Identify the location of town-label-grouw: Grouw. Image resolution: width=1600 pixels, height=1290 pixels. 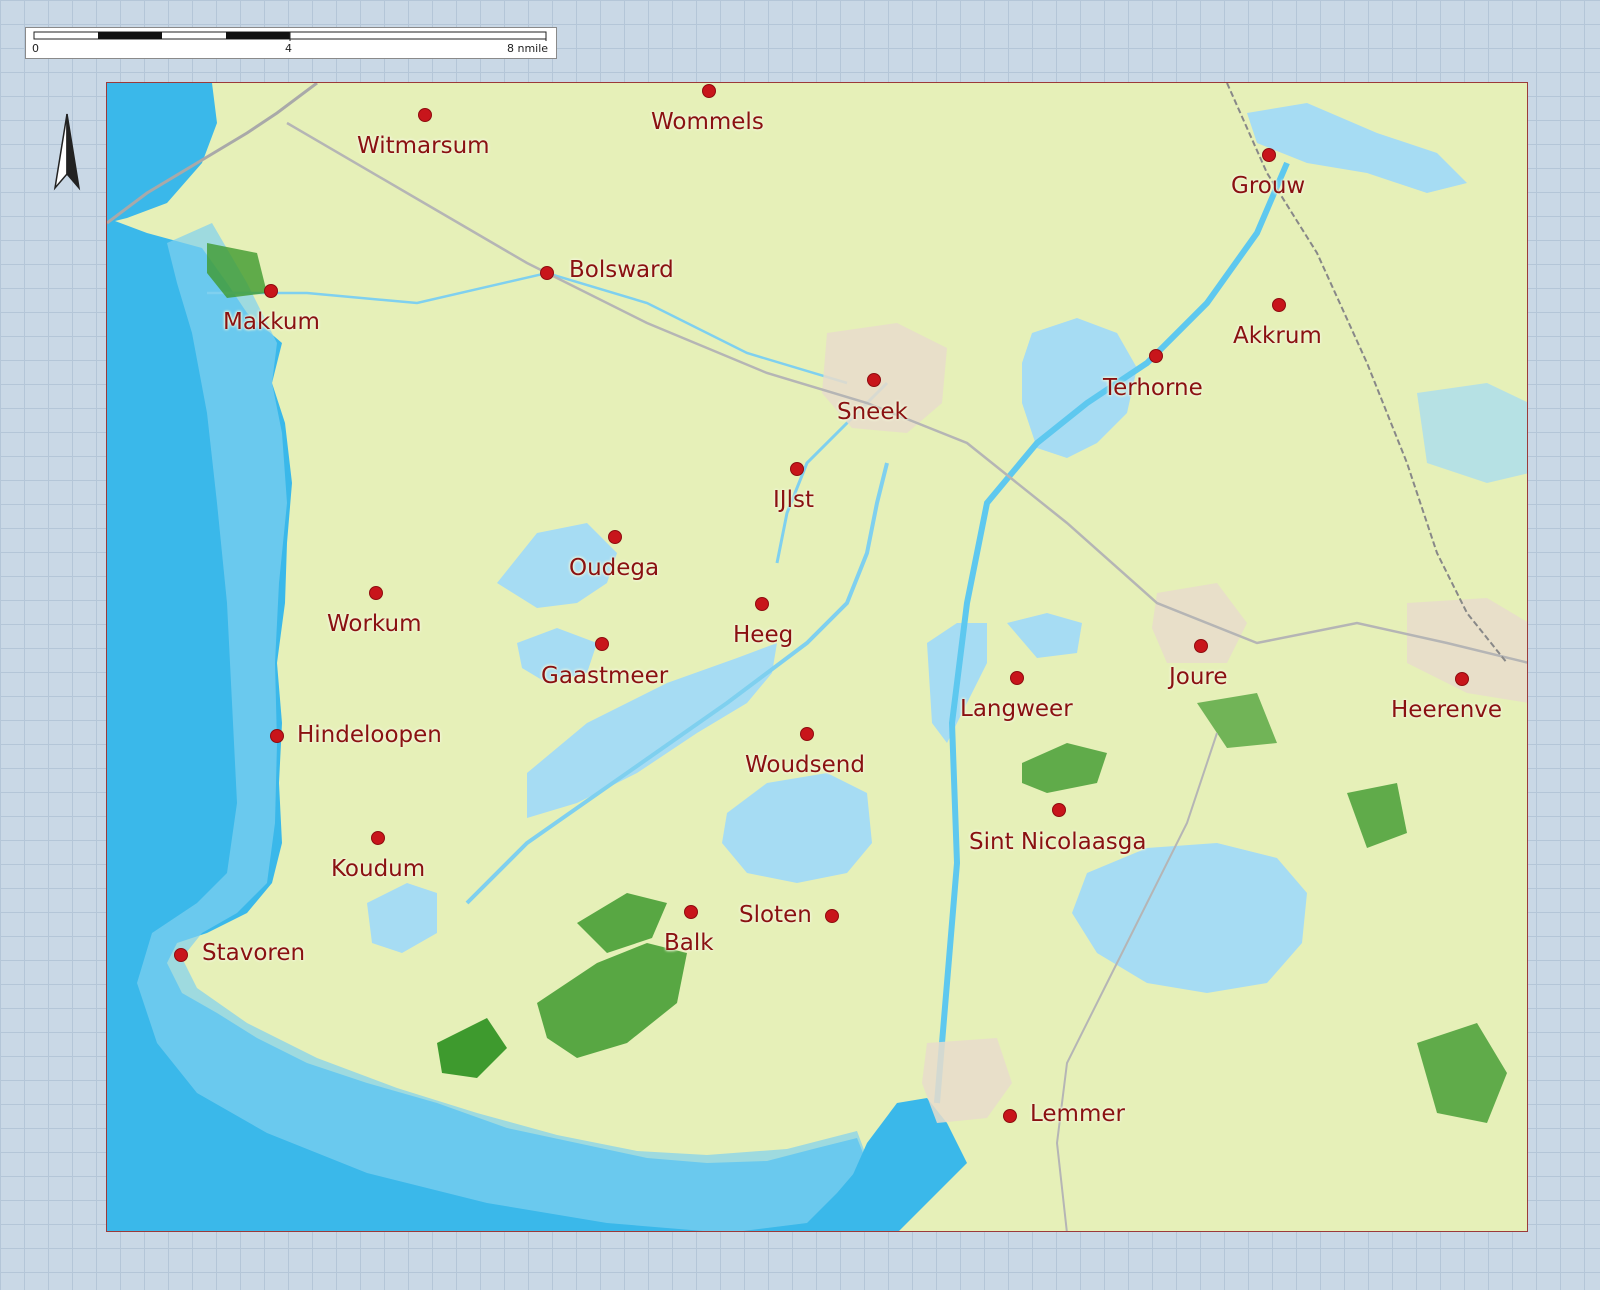
(1268, 186).